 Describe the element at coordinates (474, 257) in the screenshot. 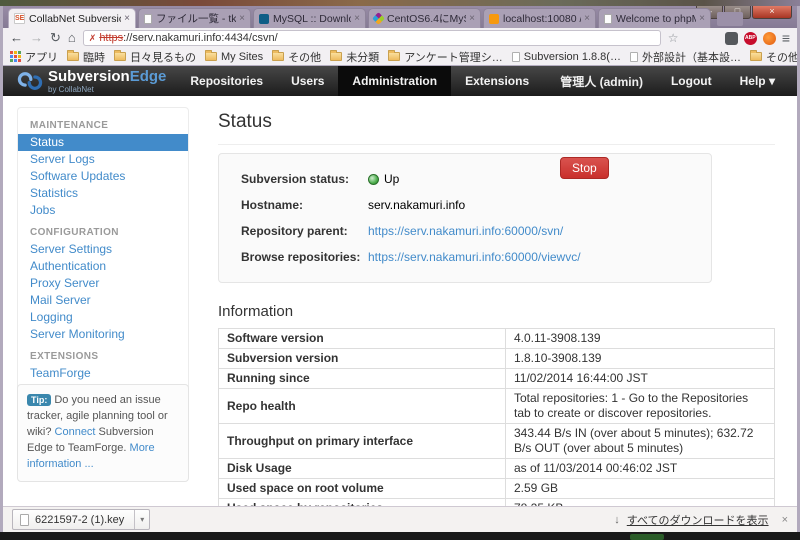

I see `browse-repositories-link: https://serv.nakamuri.info:60000/viewvc/` at that location.